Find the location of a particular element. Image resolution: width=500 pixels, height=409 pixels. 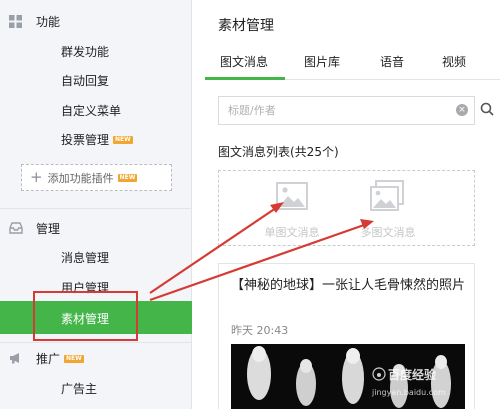

section-promo-header: 推广 NEW is located at coordinates (47, 358).